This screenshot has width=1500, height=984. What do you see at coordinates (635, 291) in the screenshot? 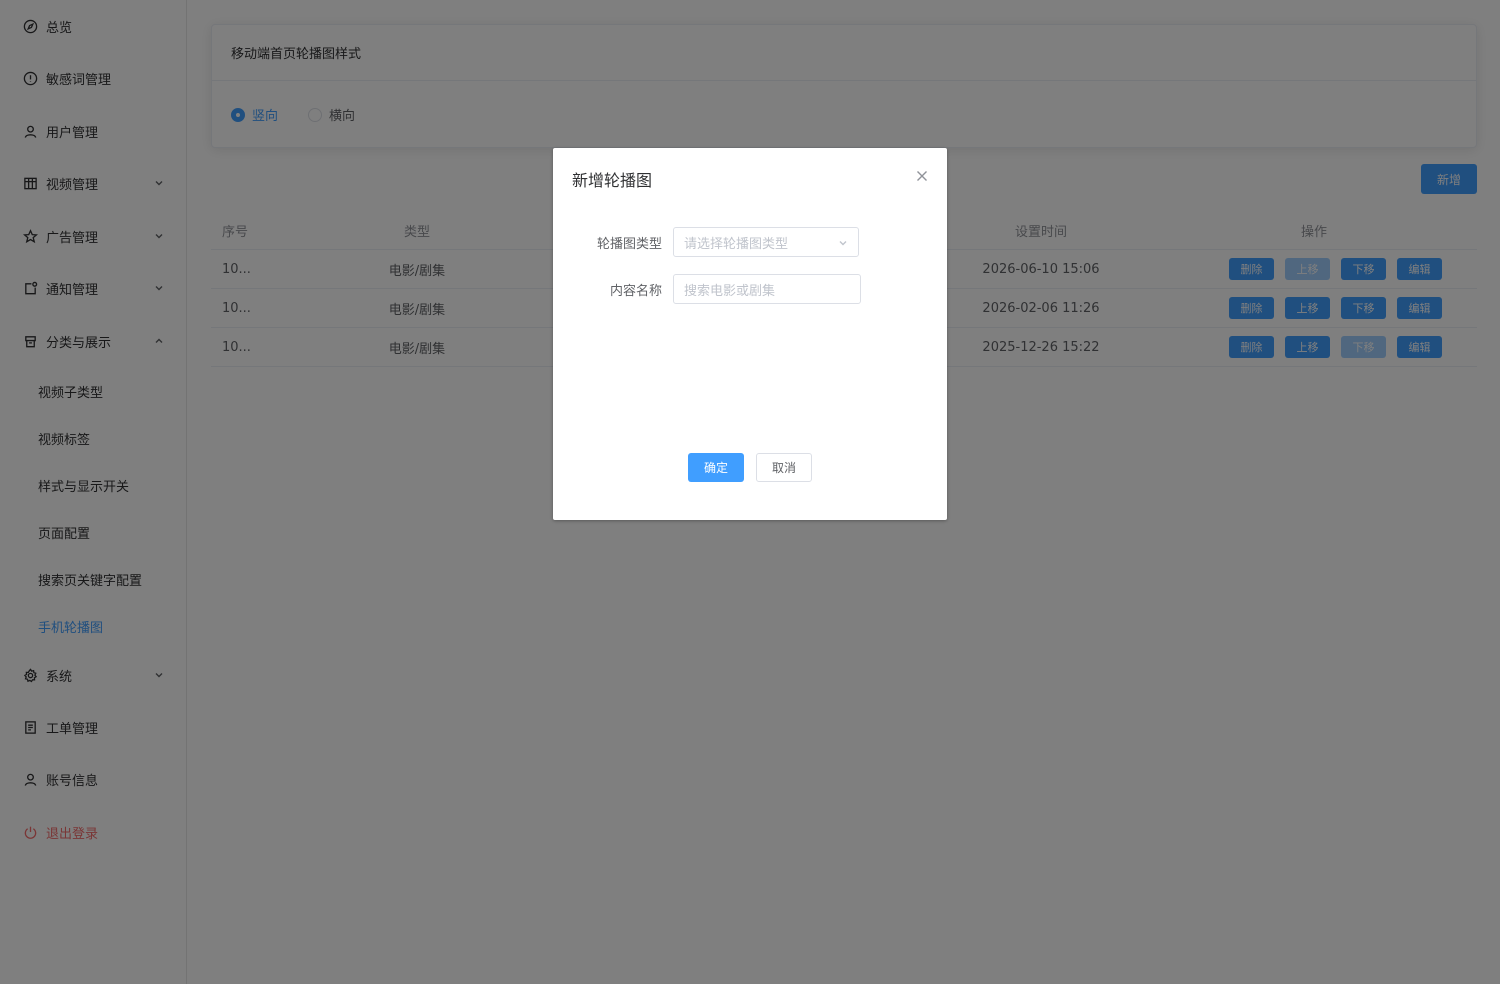
I see `content-name-label: 内容名称` at bounding box center [635, 291].